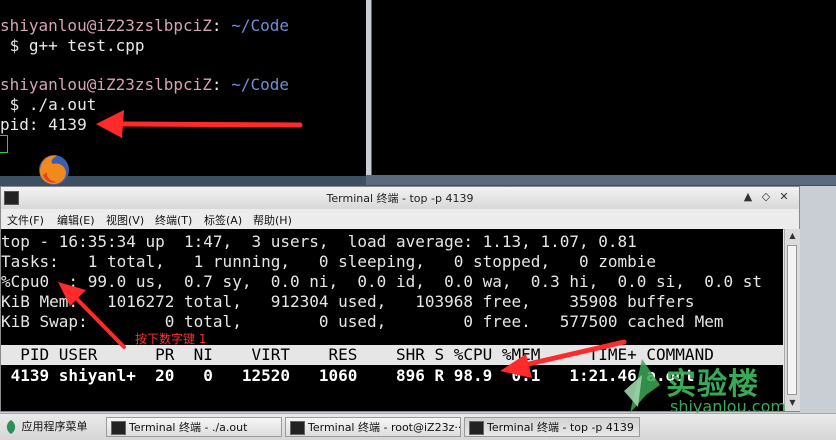 This screenshot has height=440, width=836. What do you see at coordinates (560, 427) in the screenshot?
I see `taskbar-item-label: Terminal 终端 - top -p 4139` at bounding box center [560, 427].